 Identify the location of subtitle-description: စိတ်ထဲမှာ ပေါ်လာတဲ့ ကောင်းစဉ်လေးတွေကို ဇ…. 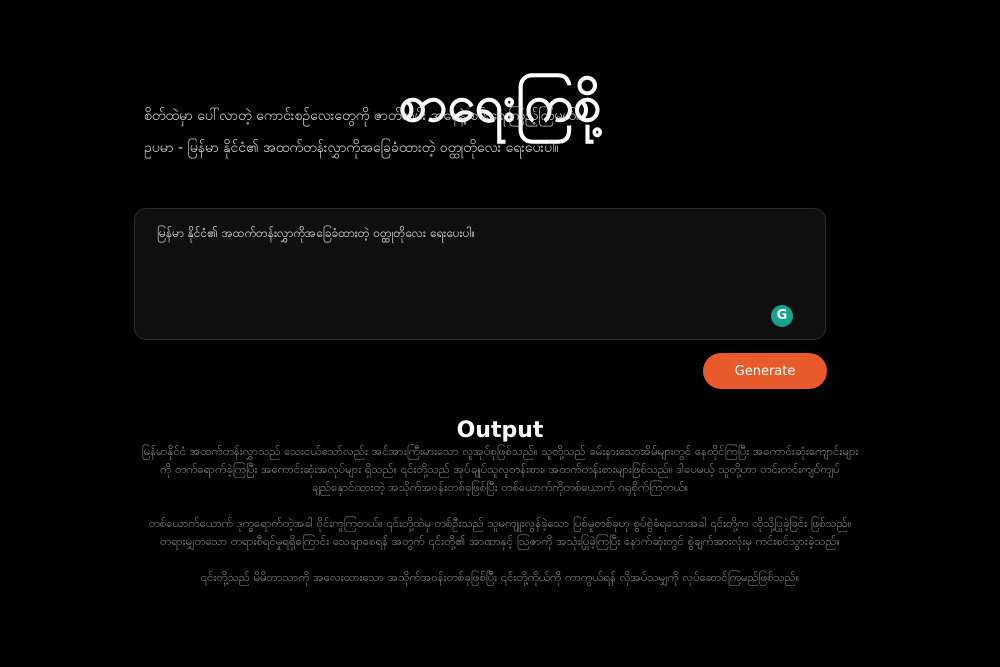
(362, 116).